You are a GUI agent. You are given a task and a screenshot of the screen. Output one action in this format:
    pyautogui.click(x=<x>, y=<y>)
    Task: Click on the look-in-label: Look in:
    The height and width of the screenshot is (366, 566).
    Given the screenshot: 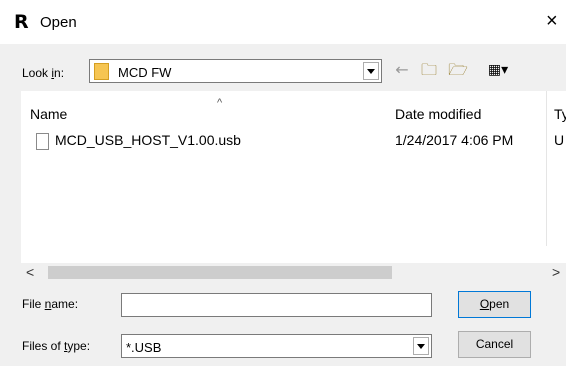 What is the action you would take?
    pyautogui.click(x=43, y=73)
    